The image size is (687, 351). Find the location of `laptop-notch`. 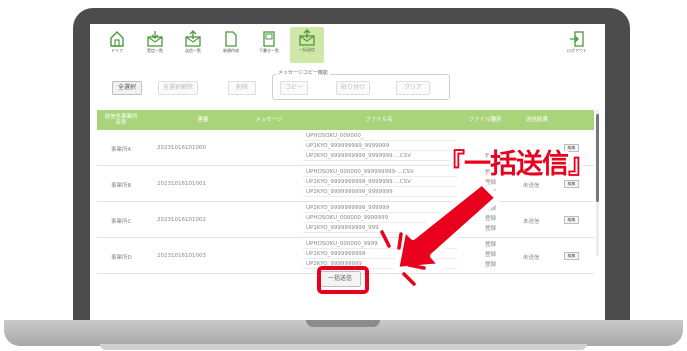

laptop-notch is located at coordinates (343, 323).